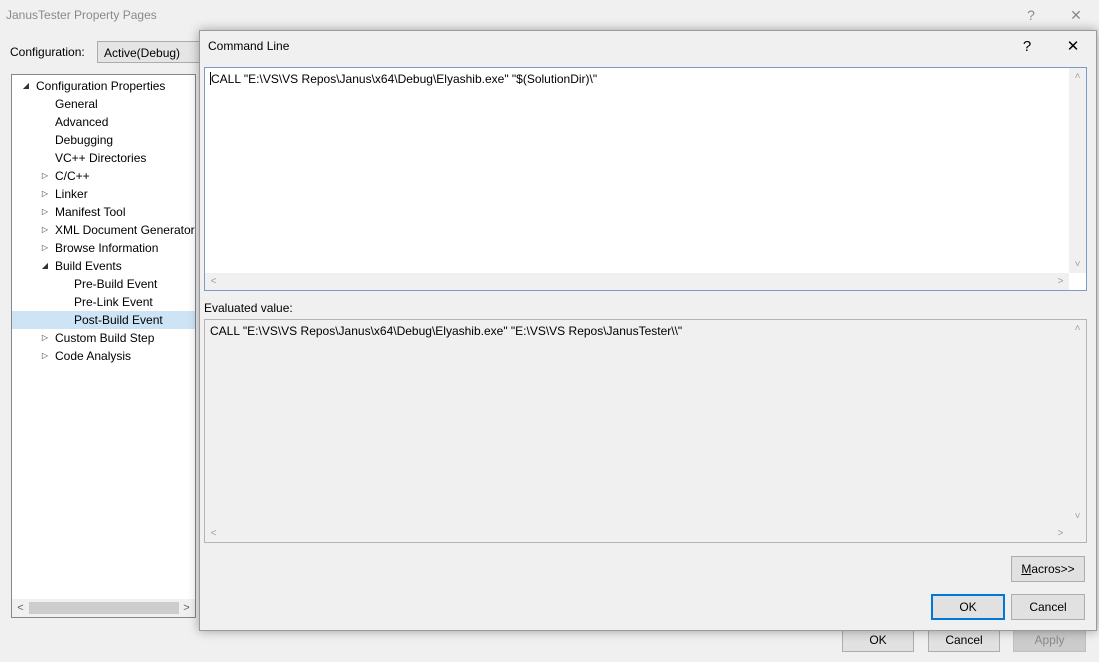  Describe the element at coordinates (1053, 569) in the screenshot. I see `macros-label: acros>>` at that location.